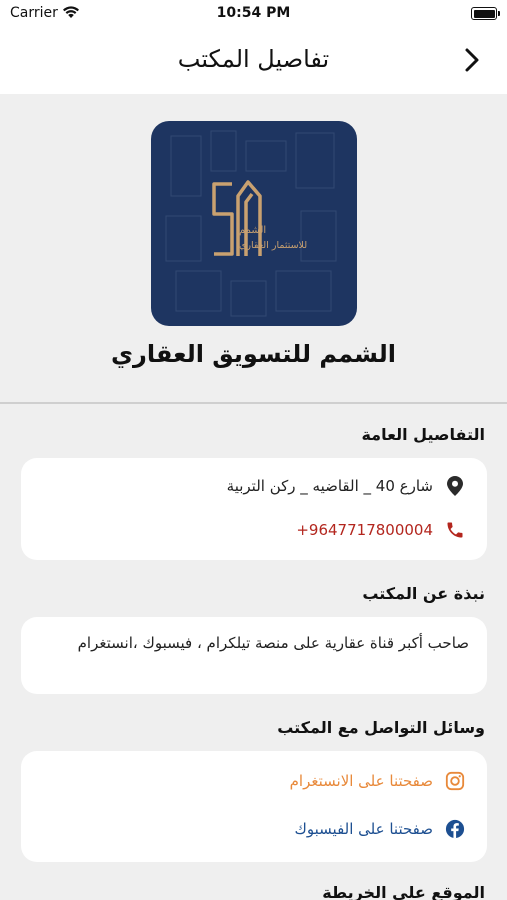 The height and width of the screenshot is (900, 507). What do you see at coordinates (485, 13) in the screenshot?
I see `battery-icon` at bounding box center [485, 13].